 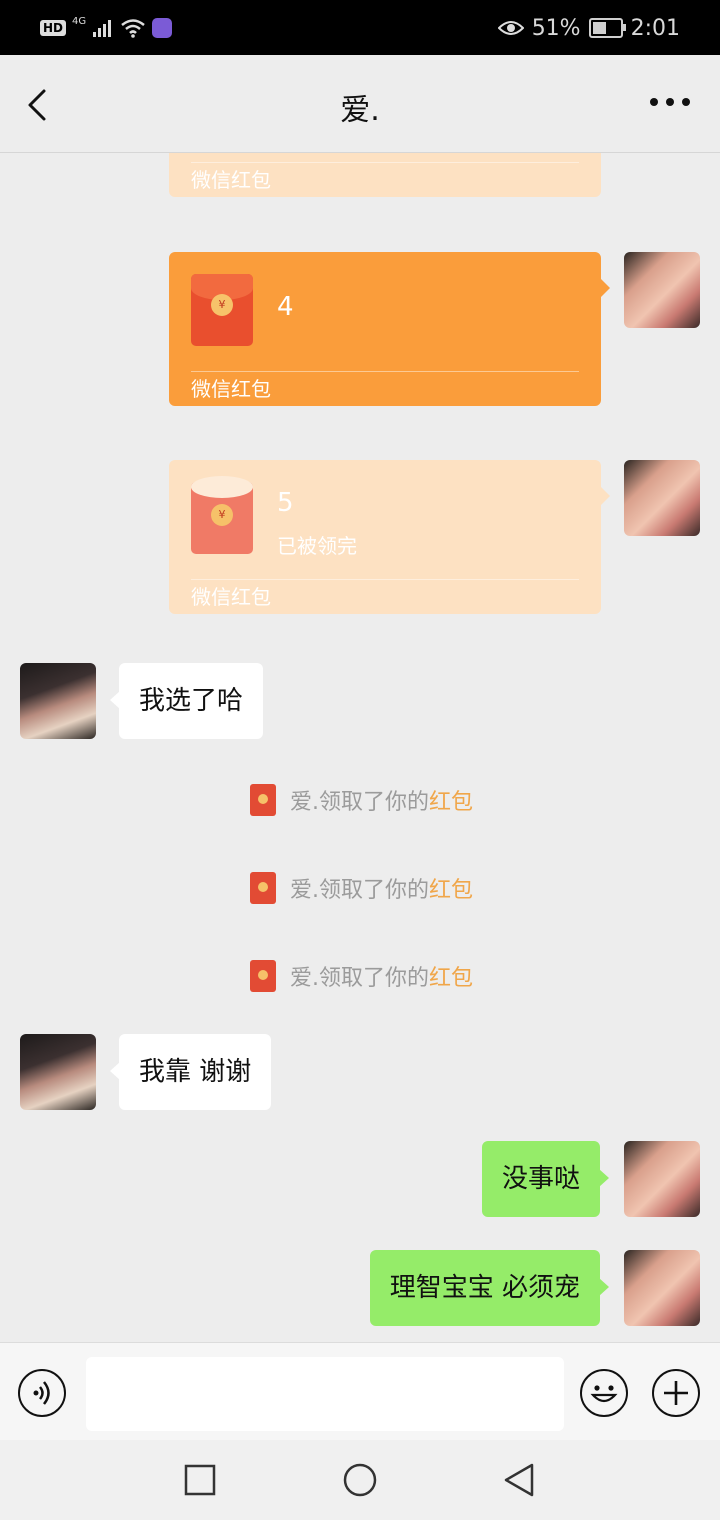 What do you see at coordinates (655, 28) in the screenshot?
I see `clock: 2:01` at bounding box center [655, 28].